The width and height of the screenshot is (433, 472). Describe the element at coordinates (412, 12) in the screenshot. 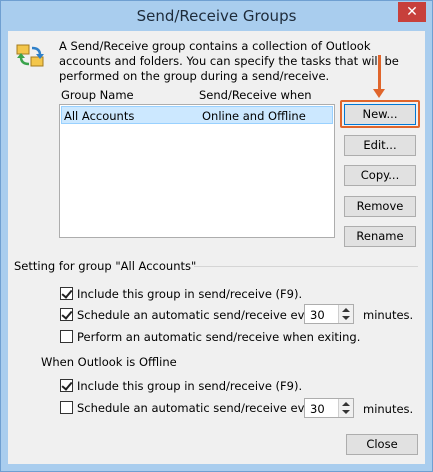

I see `close-icon: ✕` at that location.